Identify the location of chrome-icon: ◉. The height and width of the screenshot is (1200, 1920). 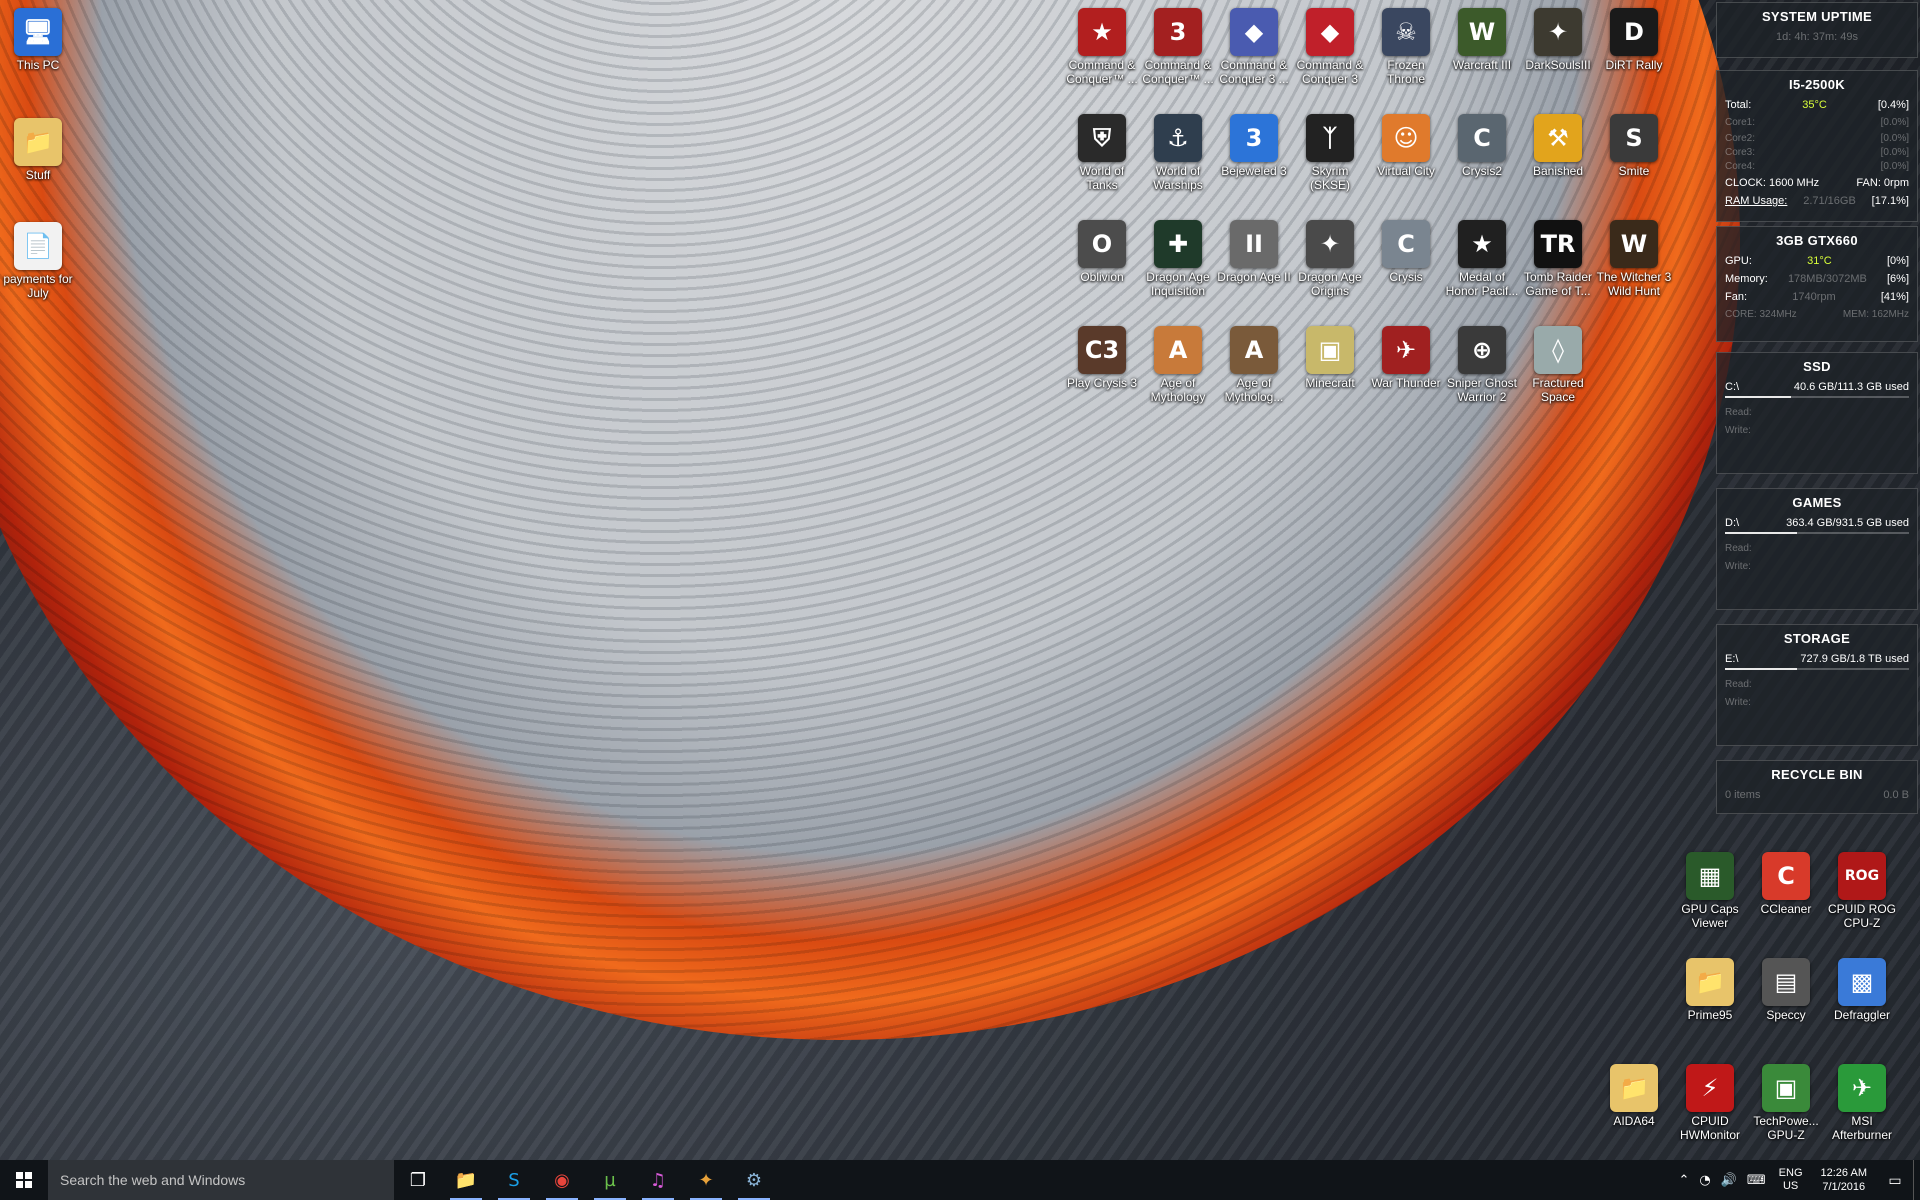
(562, 1180).